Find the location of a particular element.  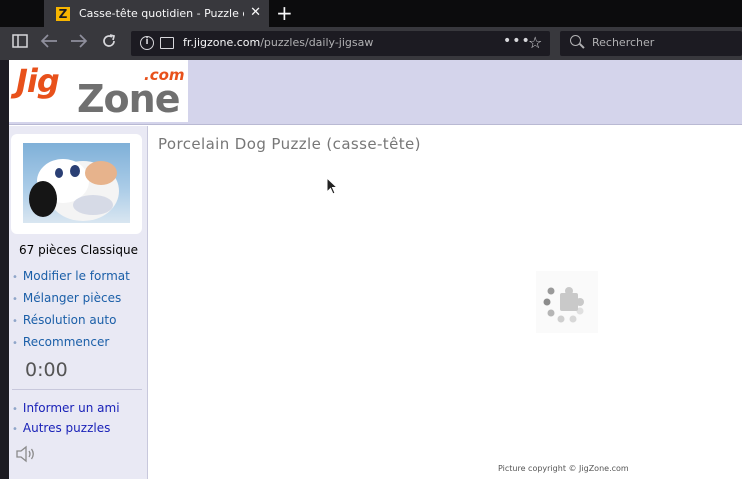

link-label: Recommencer is located at coordinates (66, 342).